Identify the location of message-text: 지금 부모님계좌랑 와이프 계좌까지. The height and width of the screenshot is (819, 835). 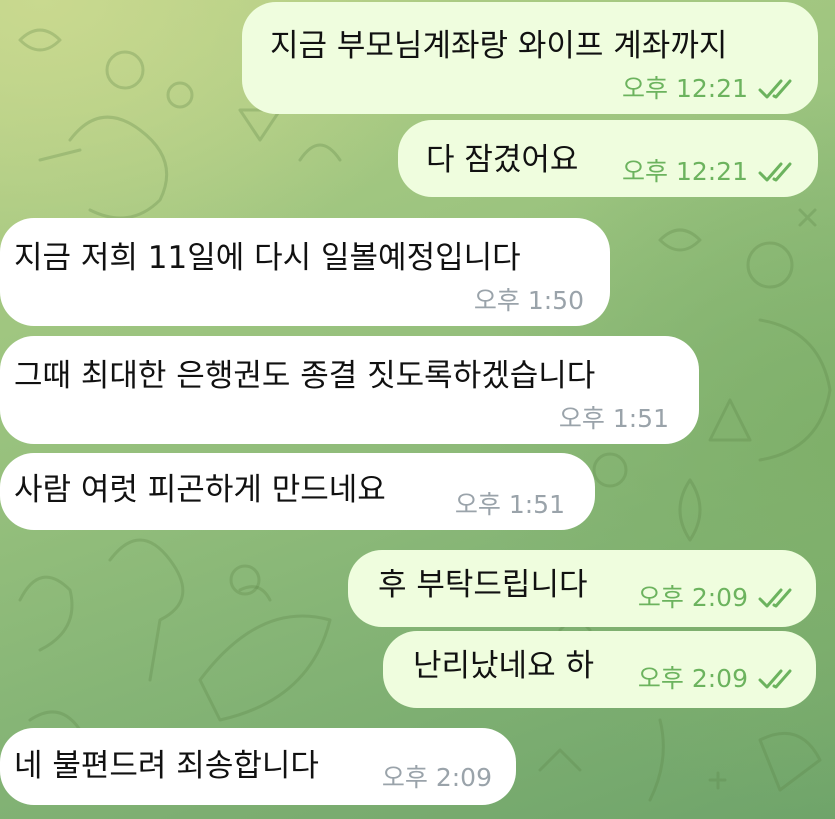
(499, 46).